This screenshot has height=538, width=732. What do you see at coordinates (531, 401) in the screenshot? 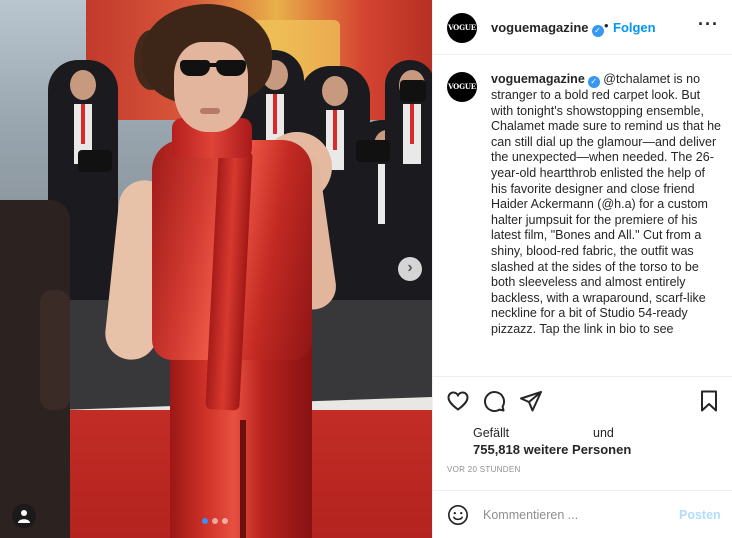
I see `share-icon` at bounding box center [531, 401].